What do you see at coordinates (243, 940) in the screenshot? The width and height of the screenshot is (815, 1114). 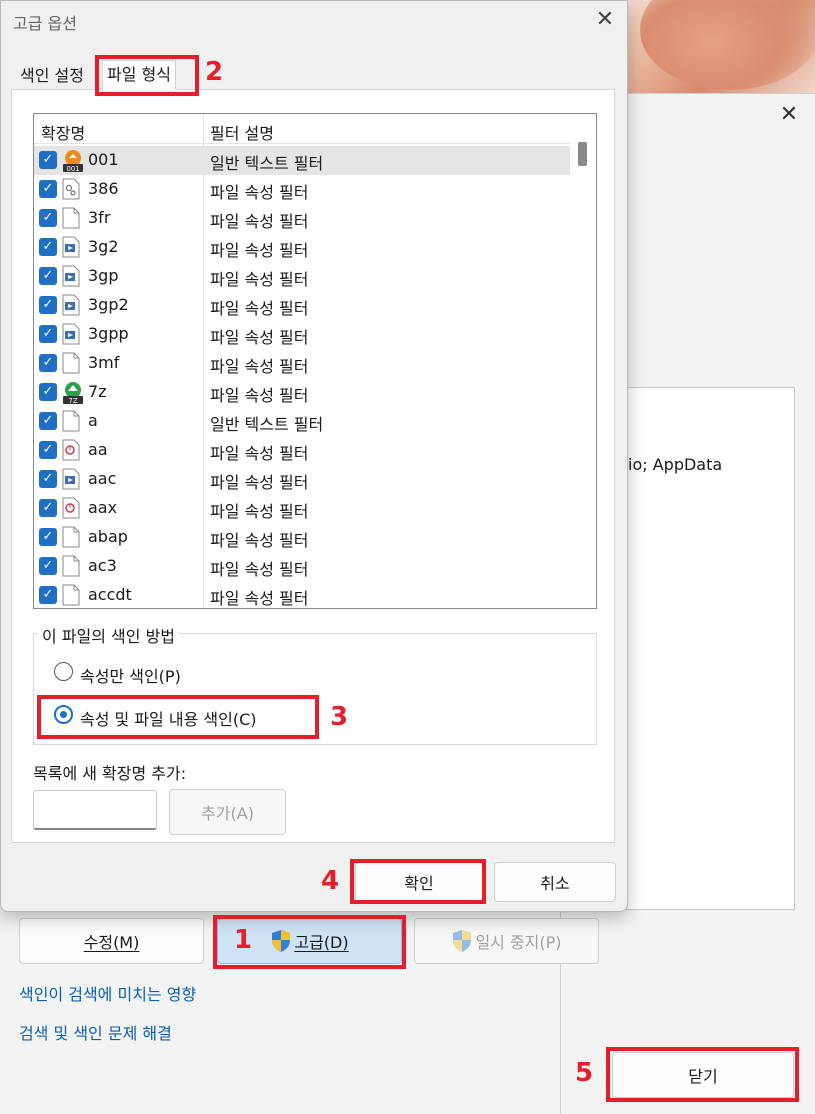 I see `annotation-number-1: 1` at bounding box center [243, 940].